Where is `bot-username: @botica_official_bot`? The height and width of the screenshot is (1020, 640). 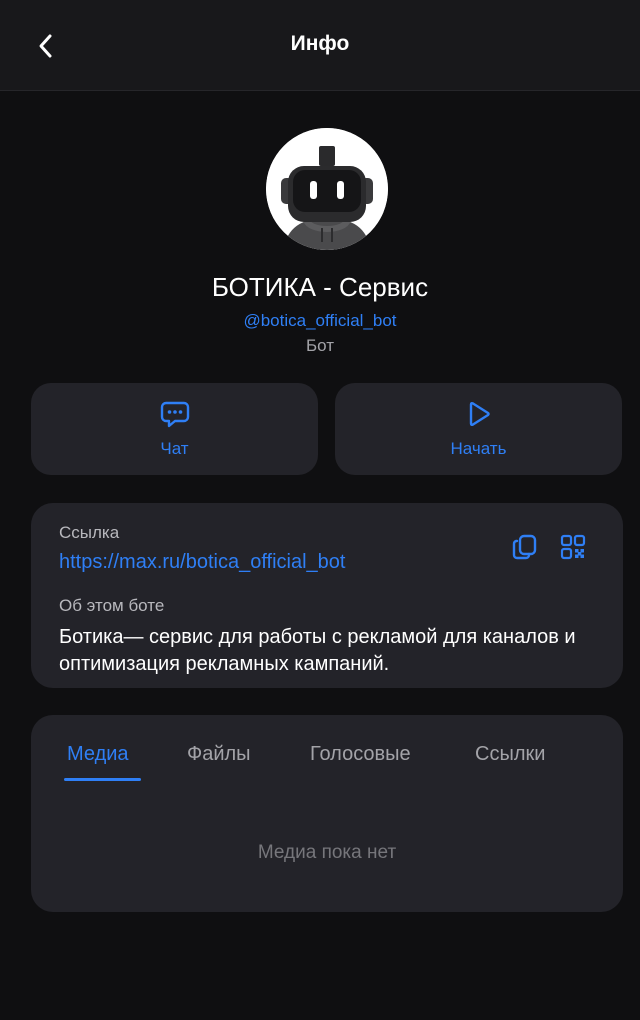
bot-username: @botica_official_bot is located at coordinates (320, 321).